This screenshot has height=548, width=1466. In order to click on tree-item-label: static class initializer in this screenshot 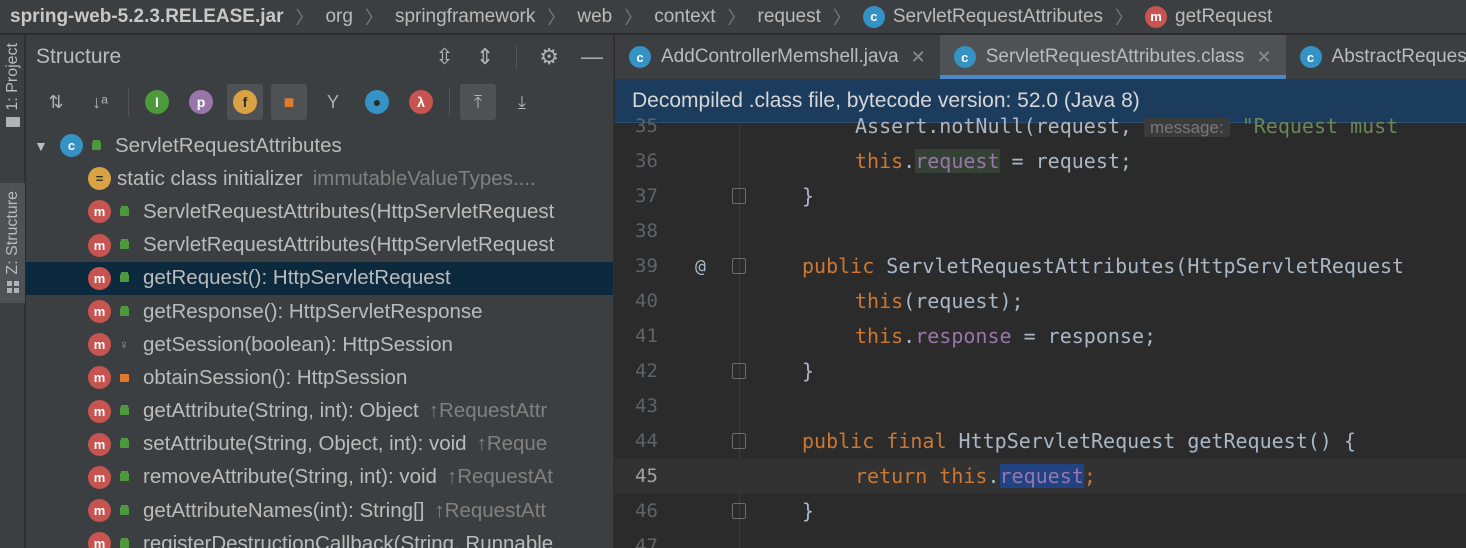, I will do `click(210, 178)`.